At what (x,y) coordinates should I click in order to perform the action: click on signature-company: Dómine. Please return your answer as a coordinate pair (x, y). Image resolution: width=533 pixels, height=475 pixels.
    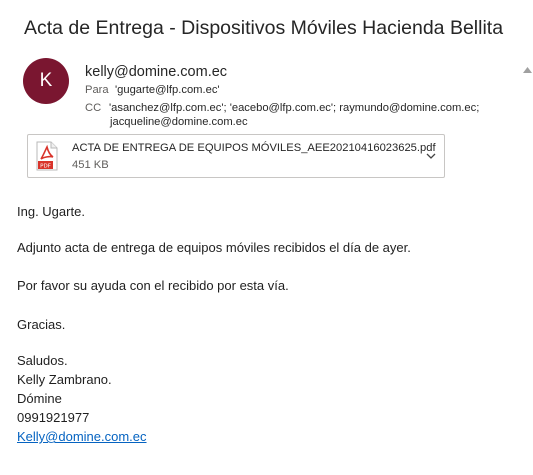
    Looking at the image, I should click on (39, 398).